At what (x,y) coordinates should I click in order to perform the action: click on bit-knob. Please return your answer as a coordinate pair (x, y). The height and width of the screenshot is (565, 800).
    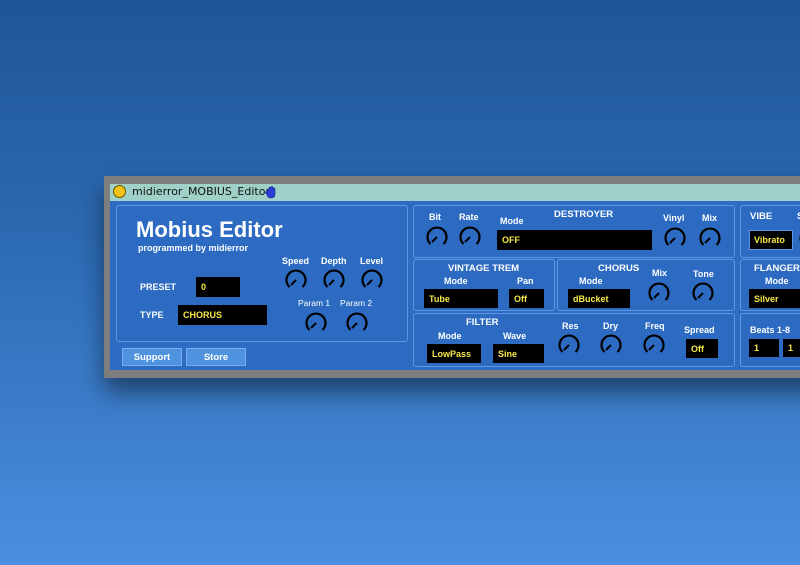
    Looking at the image, I should click on (437, 237).